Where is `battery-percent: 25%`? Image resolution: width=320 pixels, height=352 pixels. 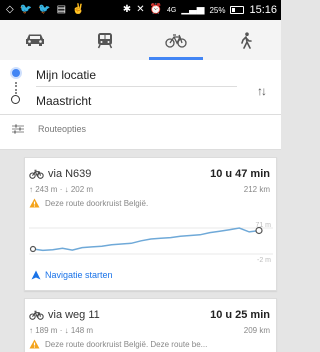 battery-percent: 25% is located at coordinates (217, 10).